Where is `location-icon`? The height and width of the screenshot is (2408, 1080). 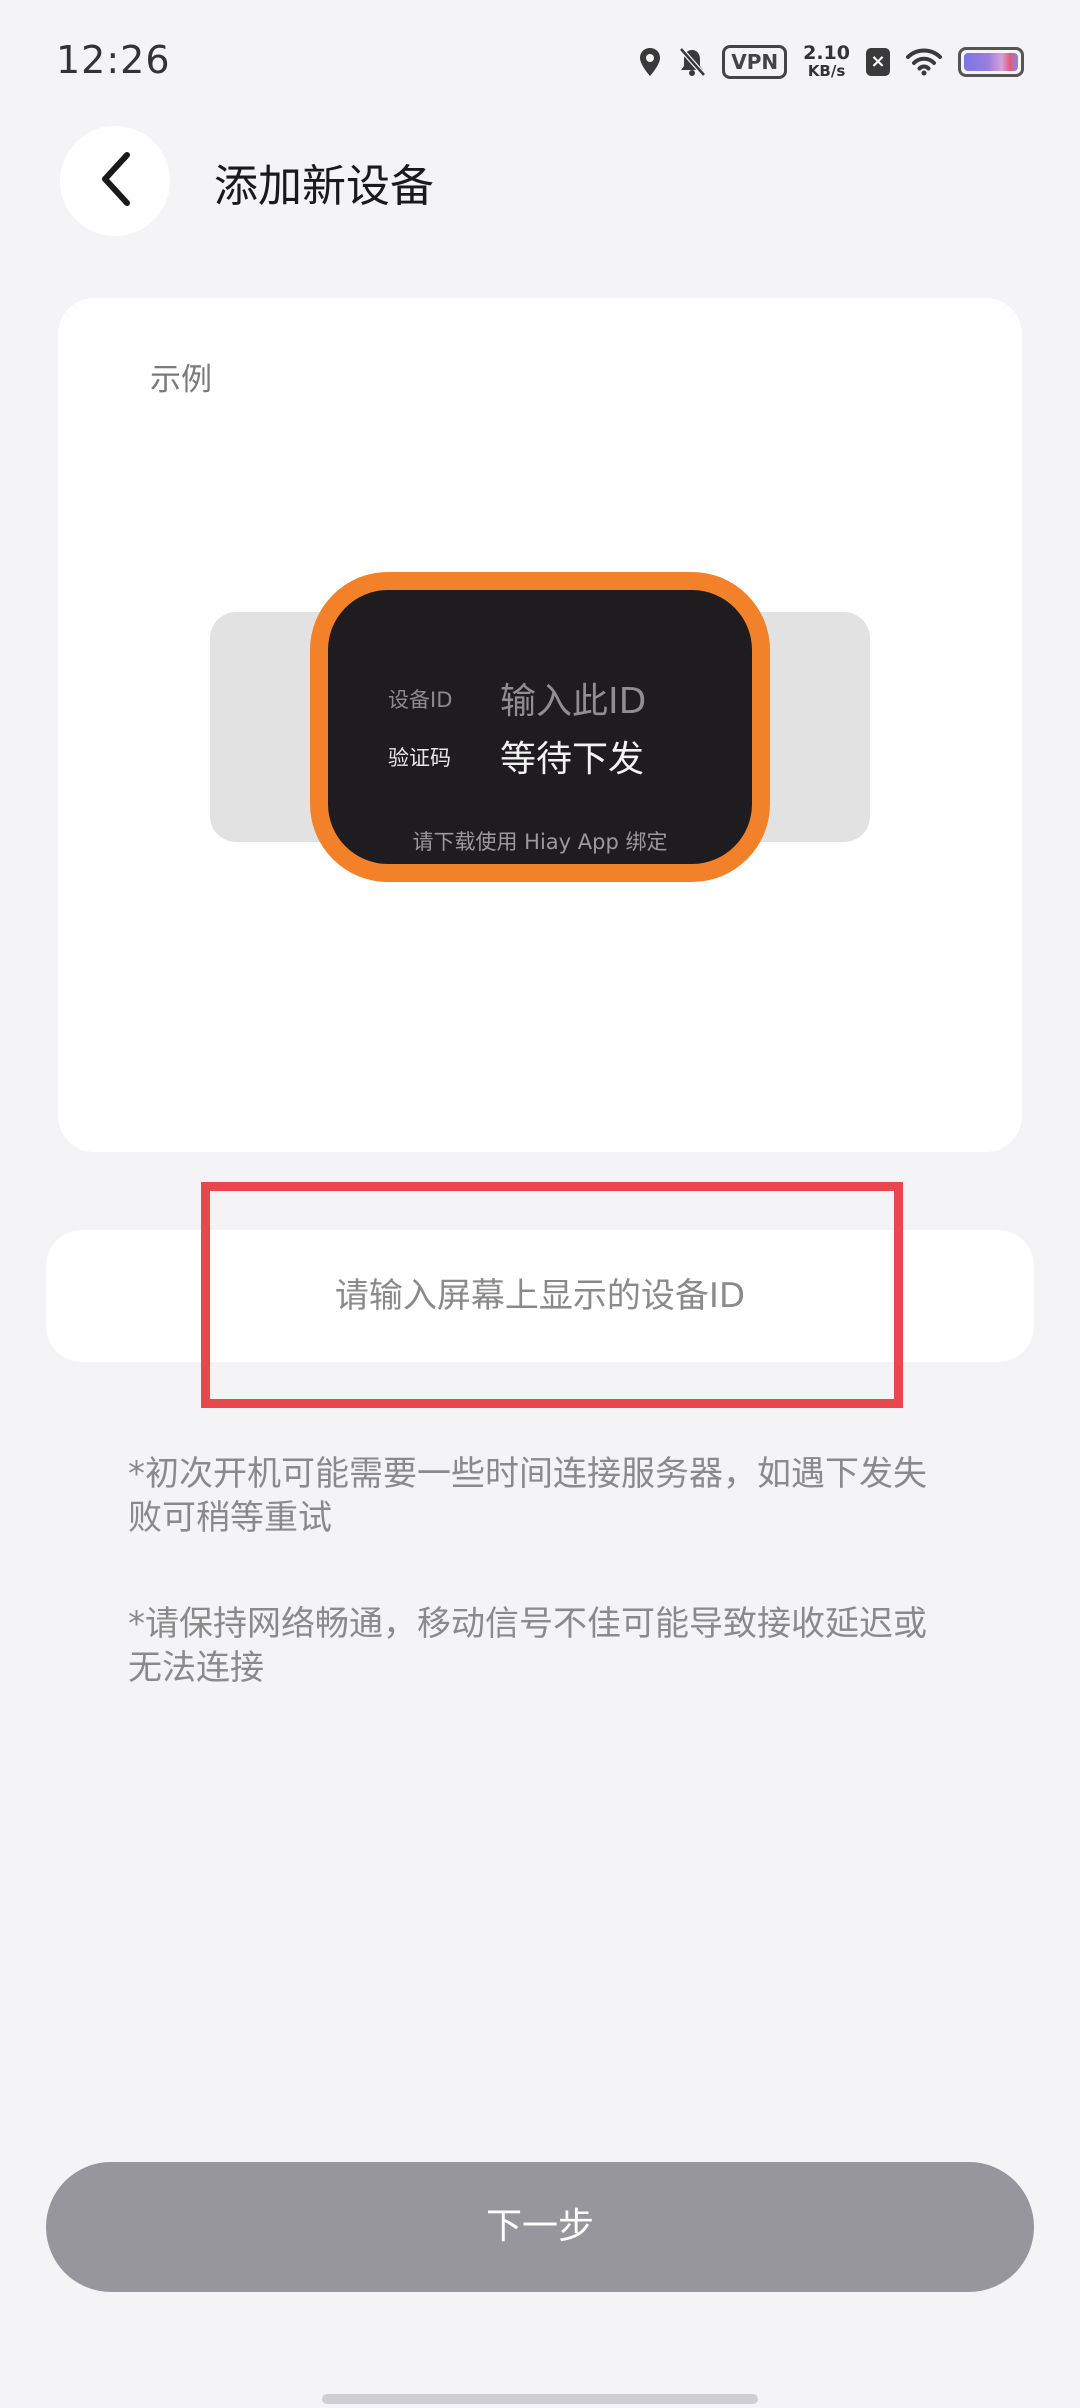 location-icon is located at coordinates (650, 62).